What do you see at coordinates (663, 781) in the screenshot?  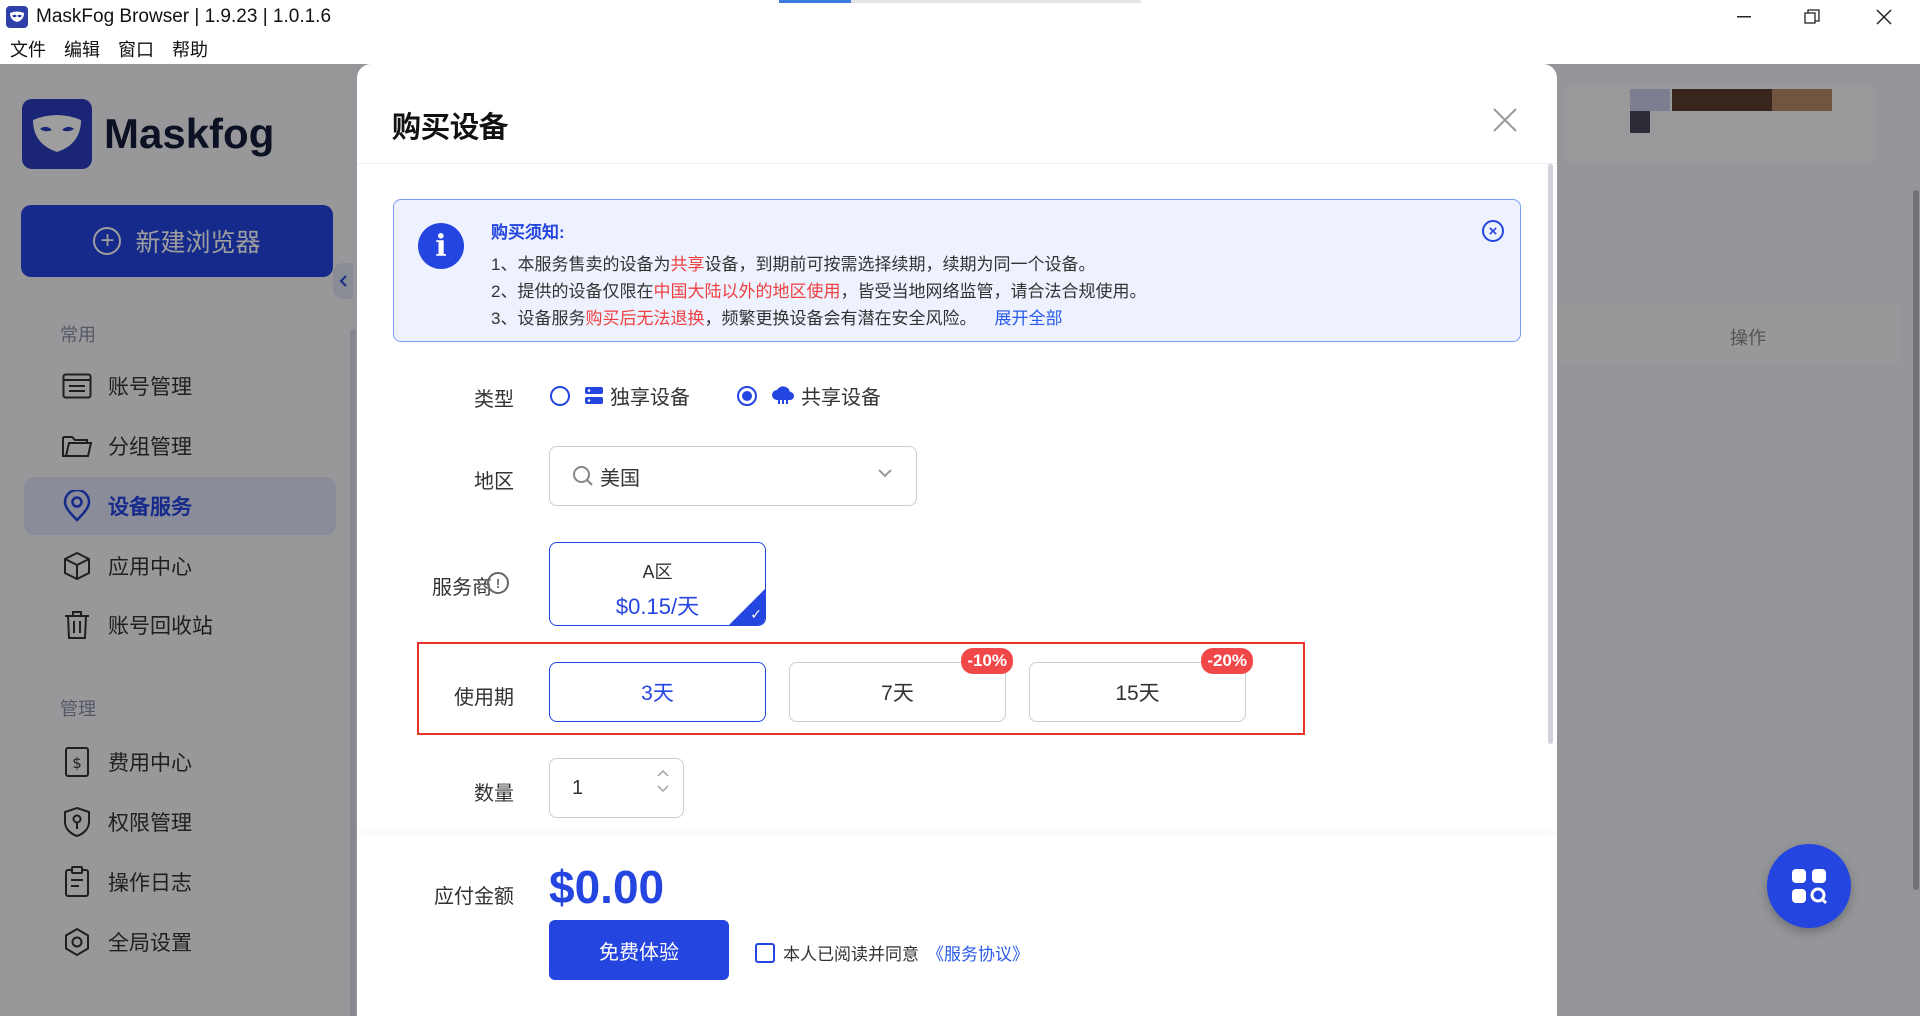 I see `stepper-arrows` at bounding box center [663, 781].